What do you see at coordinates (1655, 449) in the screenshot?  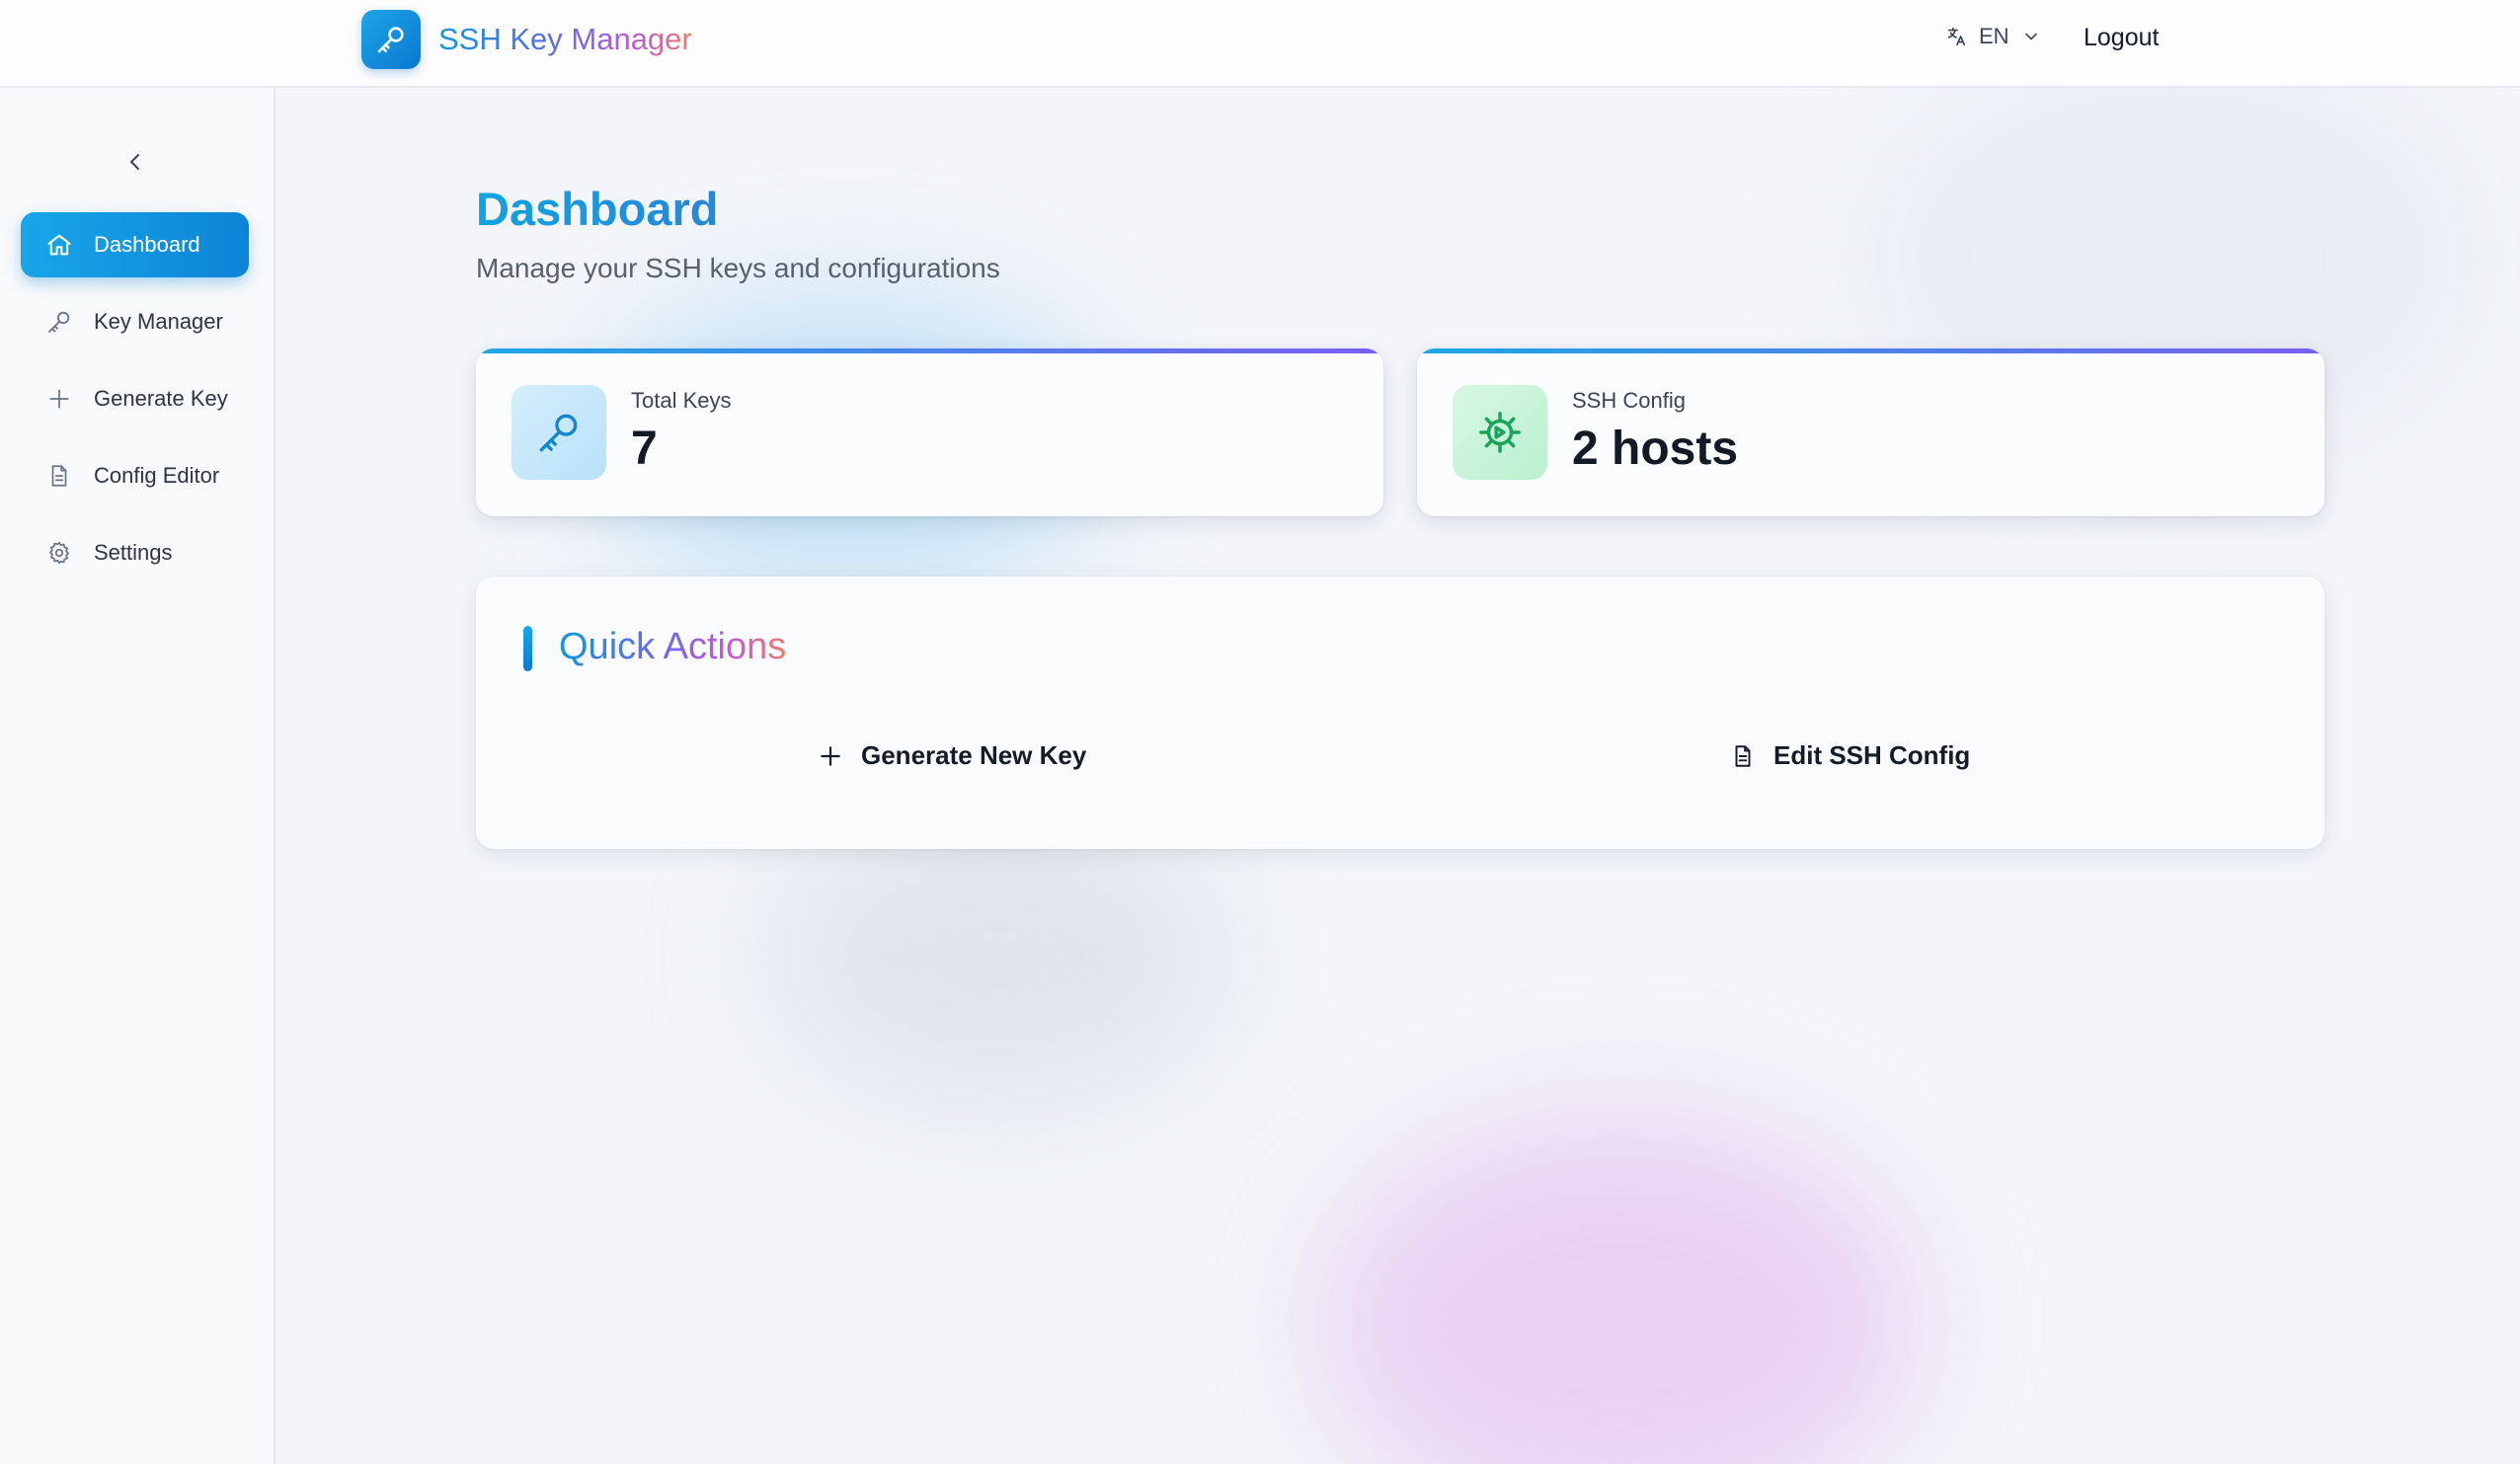 I see `stat-value: 2 hosts` at bounding box center [1655, 449].